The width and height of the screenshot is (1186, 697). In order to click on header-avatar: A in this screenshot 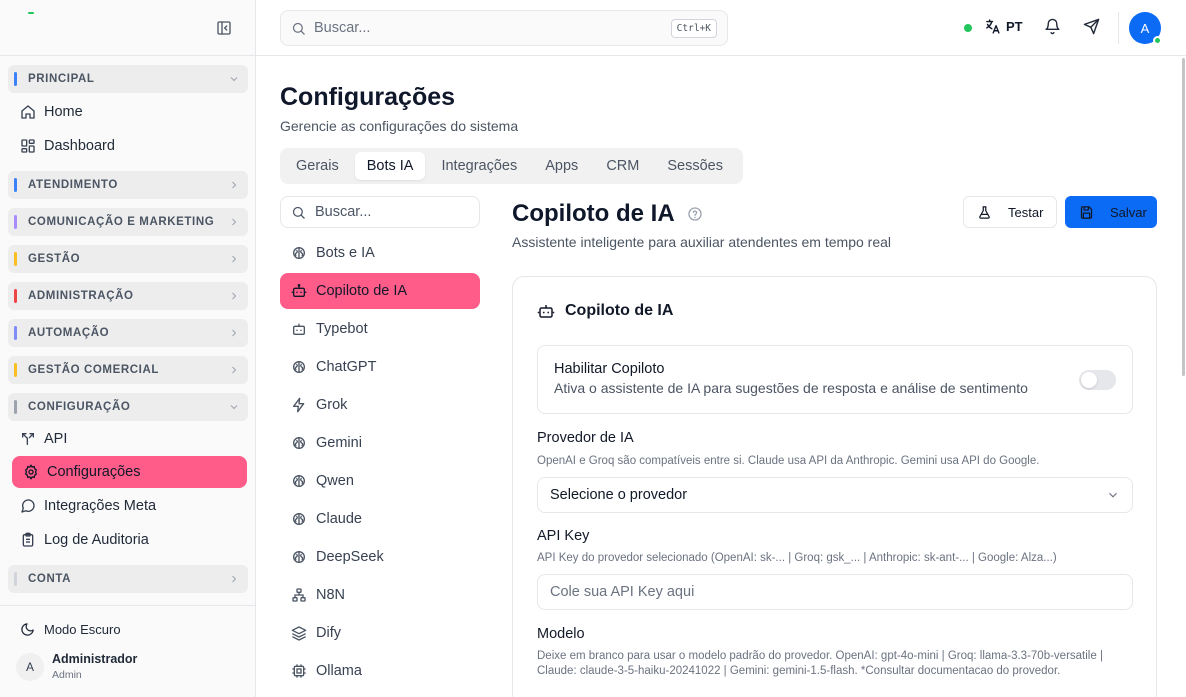, I will do `click(1145, 28)`.